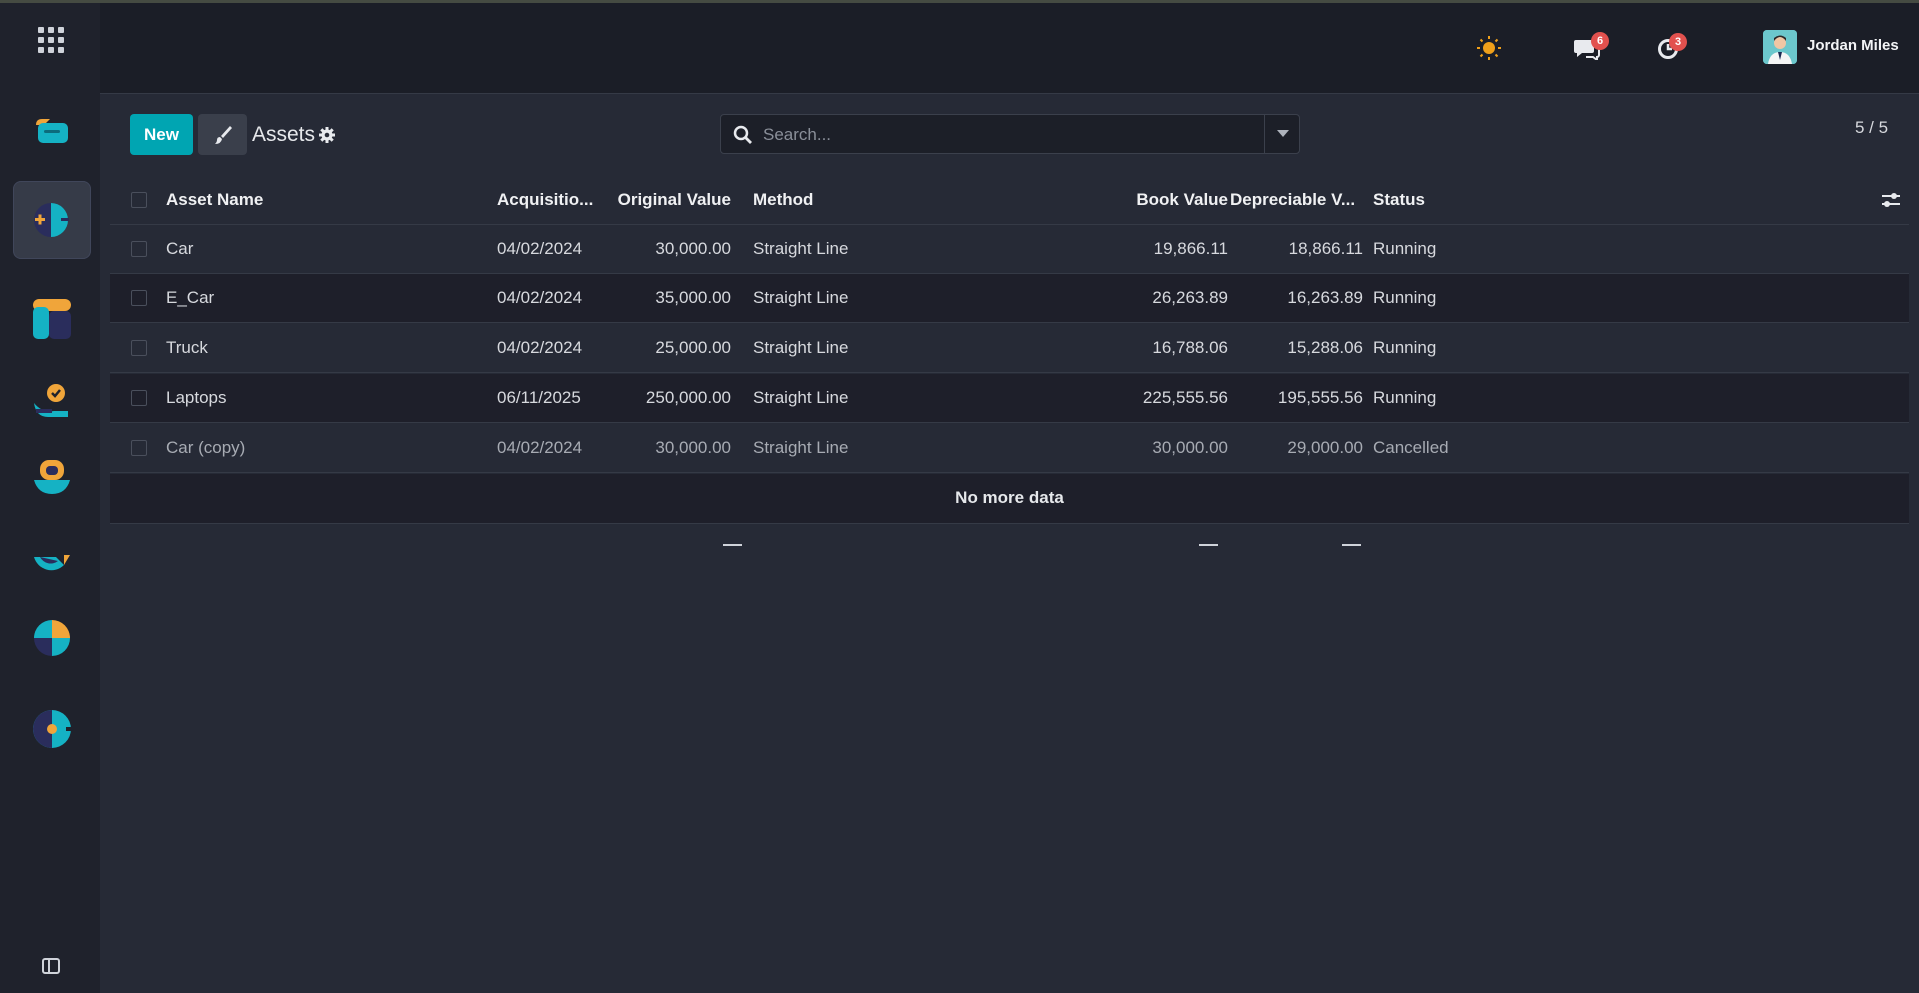 The height and width of the screenshot is (993, 1919). What do you see at coordinates (1325, 297) in the screenshot?
I see `depreciable-value: 16,263.89` at bounding box center [1325, 297].